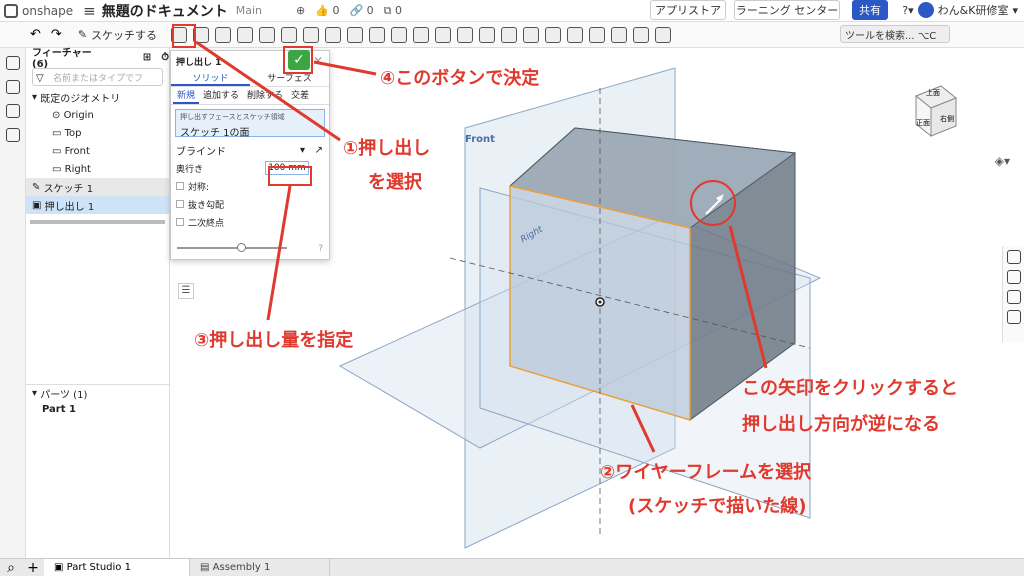  Describe the element at coordinates (553, 34) in the screenshot. I see `move-face-icon` at that location.